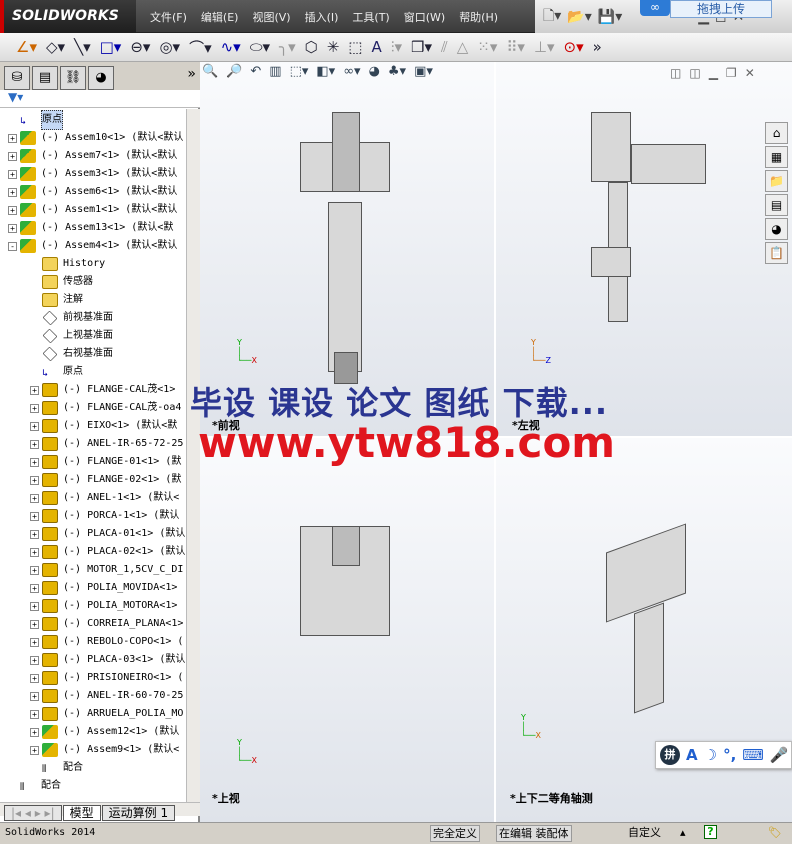 Image resolution: width=792 pixels, height=844 pixels. I want to click on tree-item: - (-) Assem4<1> (默认<默认, so click(92, 246).